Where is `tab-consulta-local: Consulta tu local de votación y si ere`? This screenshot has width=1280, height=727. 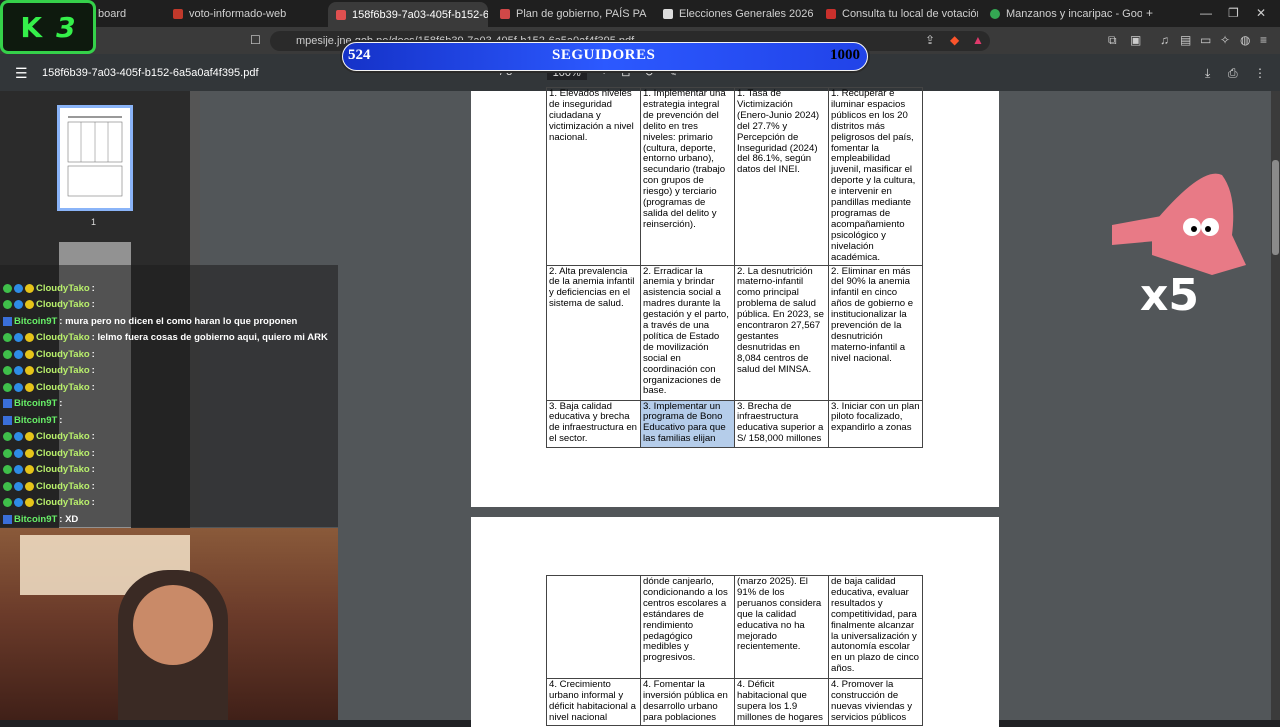 tab-consulta-local: Consulta tu local de votación y si ere is located at coordinates (898, 14).